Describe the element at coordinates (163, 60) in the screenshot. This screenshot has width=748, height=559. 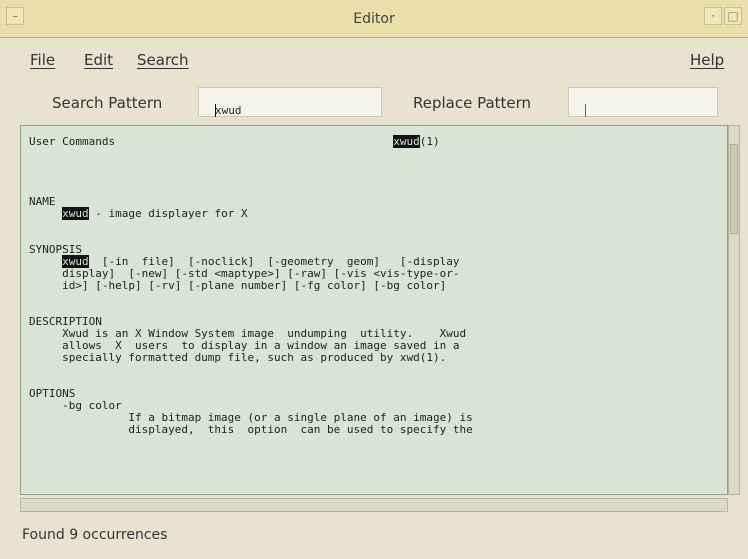
I see `menu-search: Search` at that location.